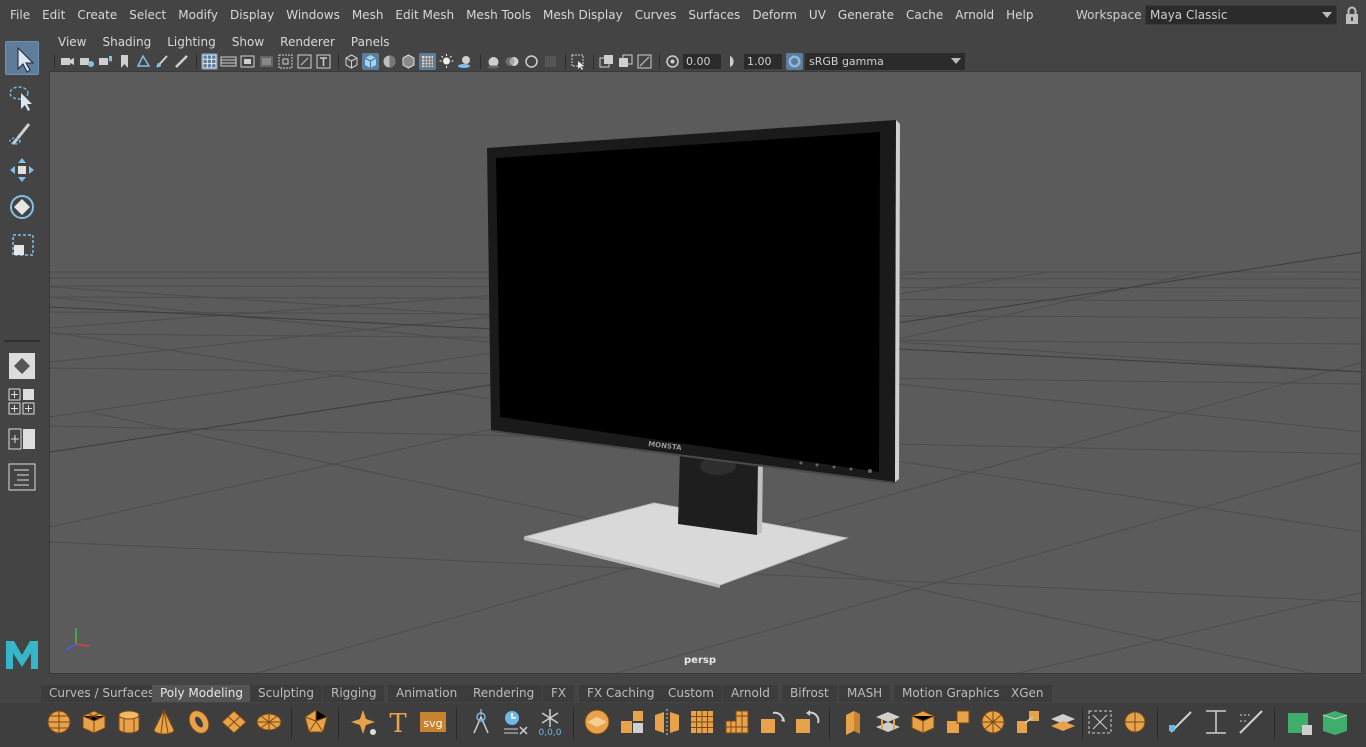 This screenshot has height=747, width=1366. I want to click on poly-cone-icon, so click(164, 722).